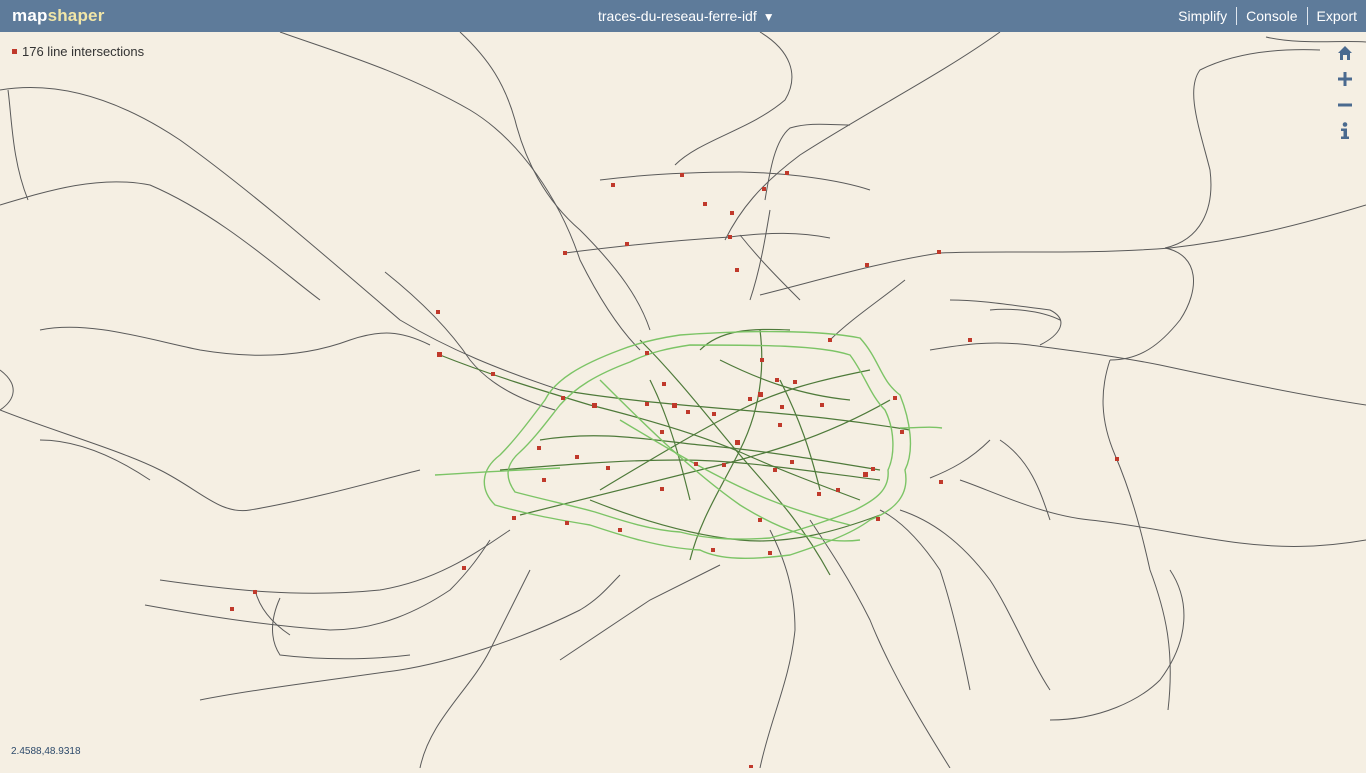 The image size is (1366, 773). Describe the element at coordinates (76, 15) in the screenshot. I see `logo-text-shaper: shaper` at that location.